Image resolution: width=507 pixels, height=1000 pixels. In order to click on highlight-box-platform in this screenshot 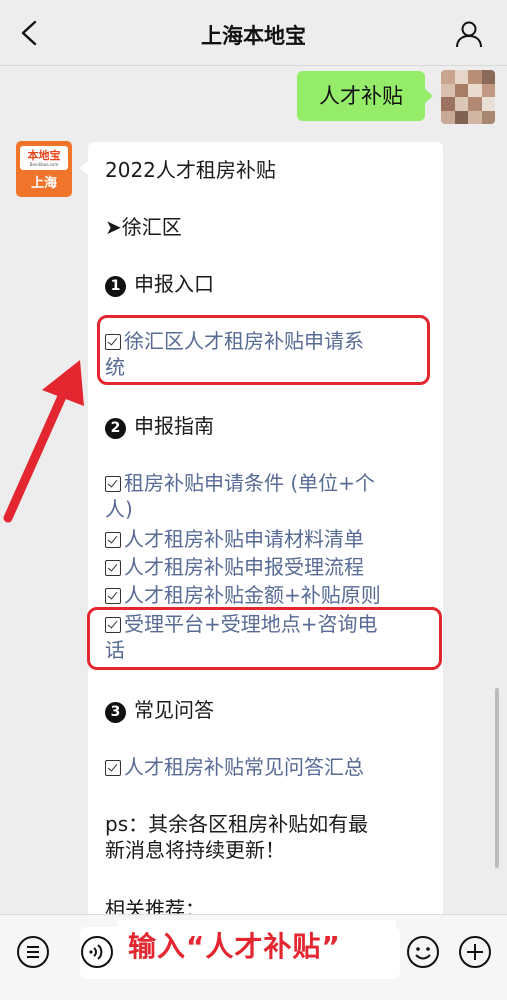, I will do `click(264, 638)`.